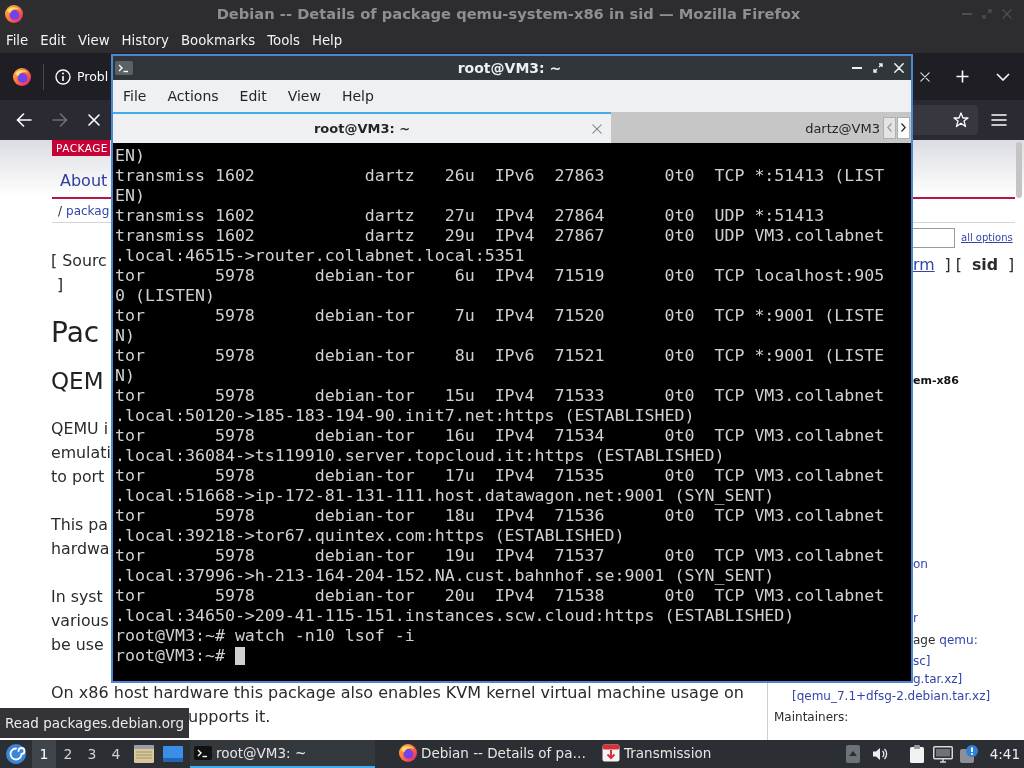 The height and width of the screenshot is (768, 1024). I want to click on taskbar-task: root@VM3: ~, so click(282, 754).